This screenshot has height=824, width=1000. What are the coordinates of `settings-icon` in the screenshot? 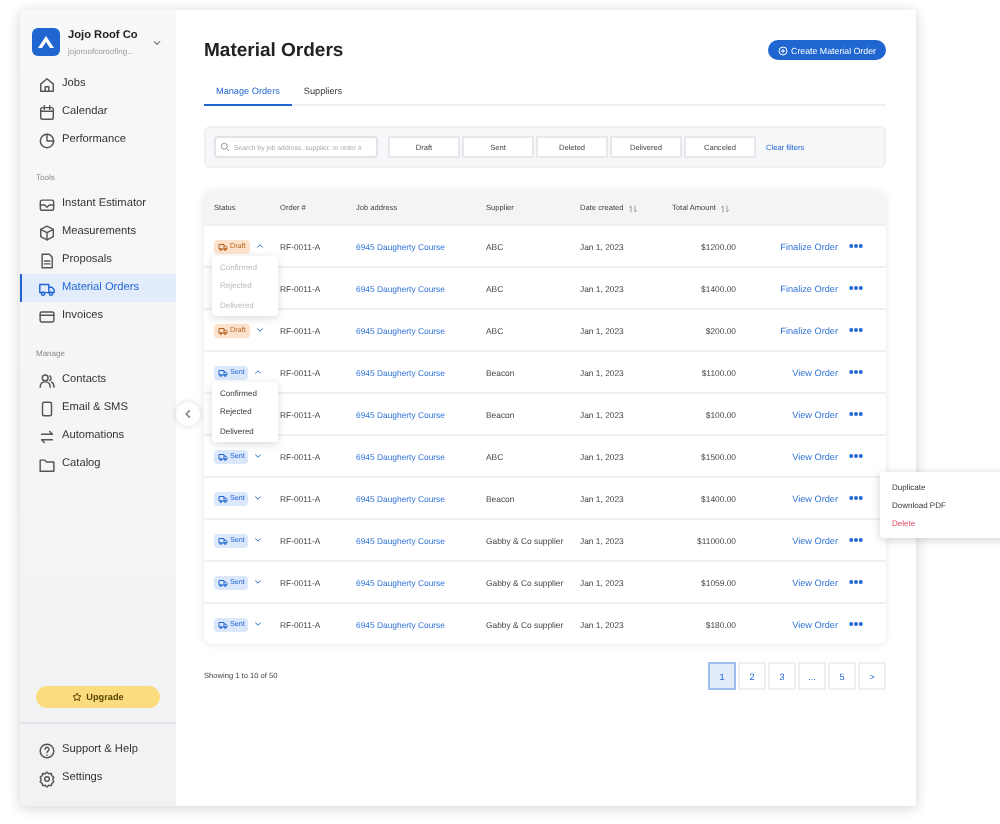 It's located at (47, 778).